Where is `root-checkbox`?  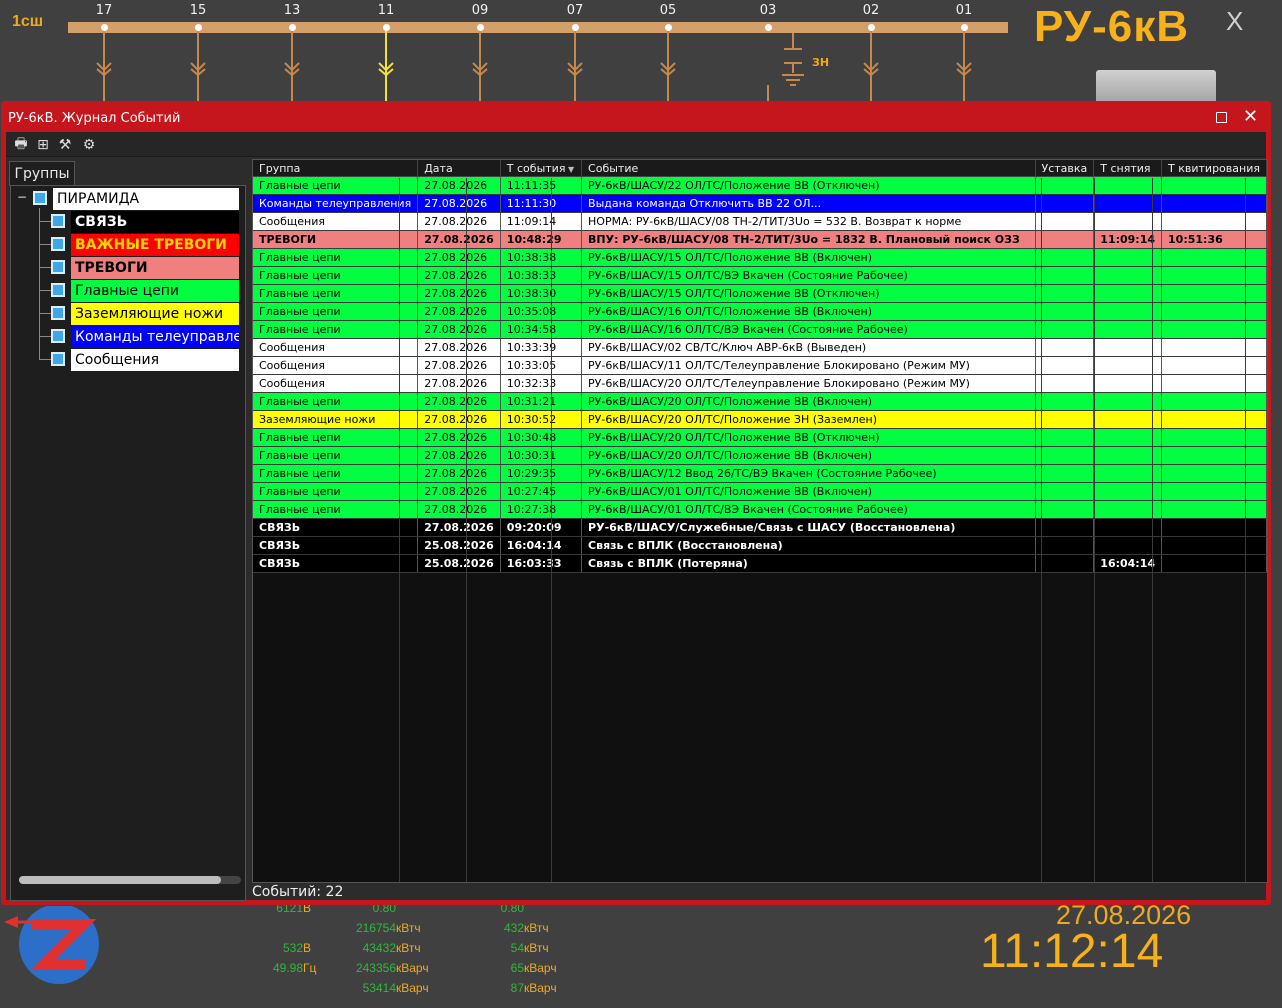
root-checkbox is located at coordinates (40, 198).